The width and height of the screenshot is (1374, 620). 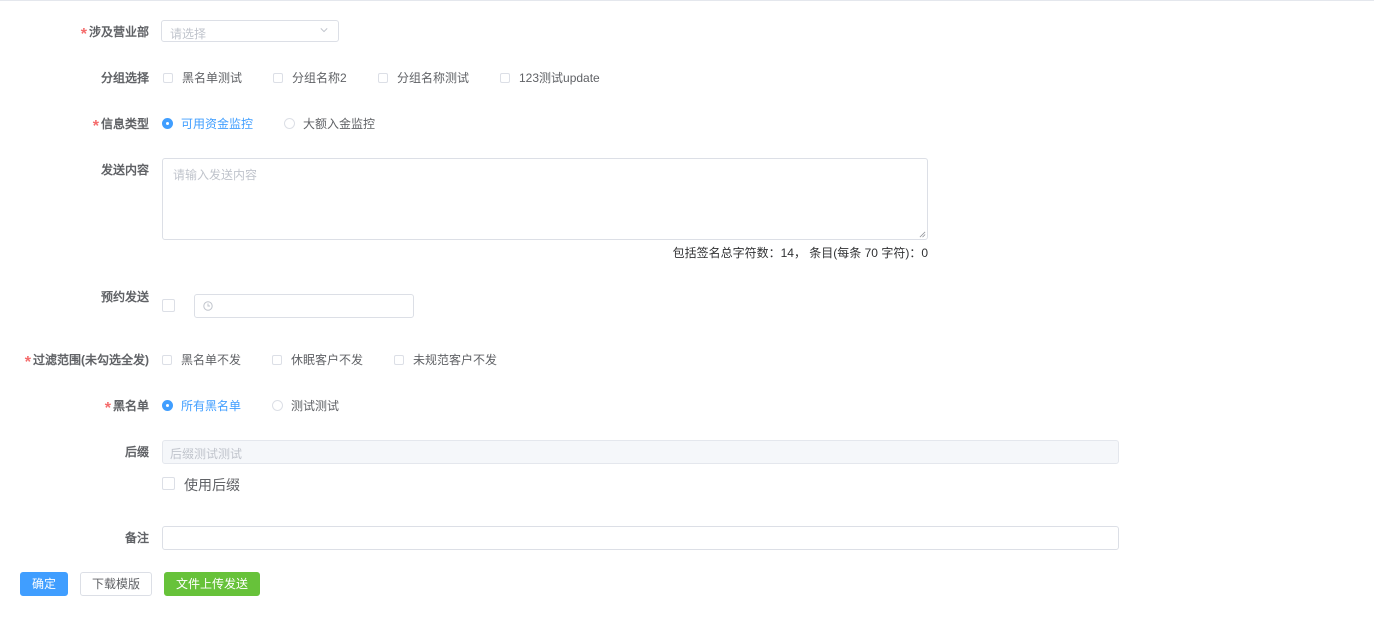 What do you see at coordinates (455, 360) in the screenshot?
I see `filter-option-label-2: 未规范客户不发` at bounding box center [455, 360].